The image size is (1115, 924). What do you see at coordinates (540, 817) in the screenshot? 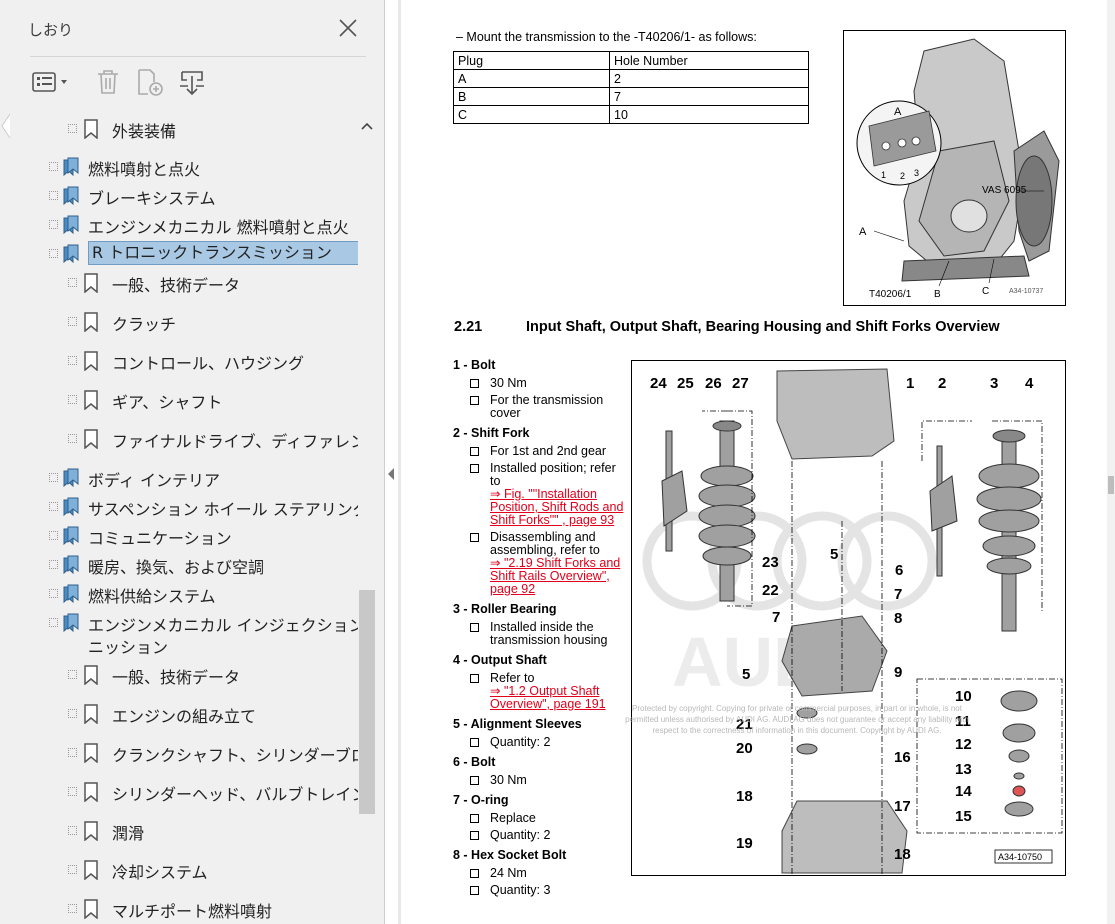
I see `legend-item: 7 - O-ring Replace Quantity: 2` at bounding box center [540, 817].